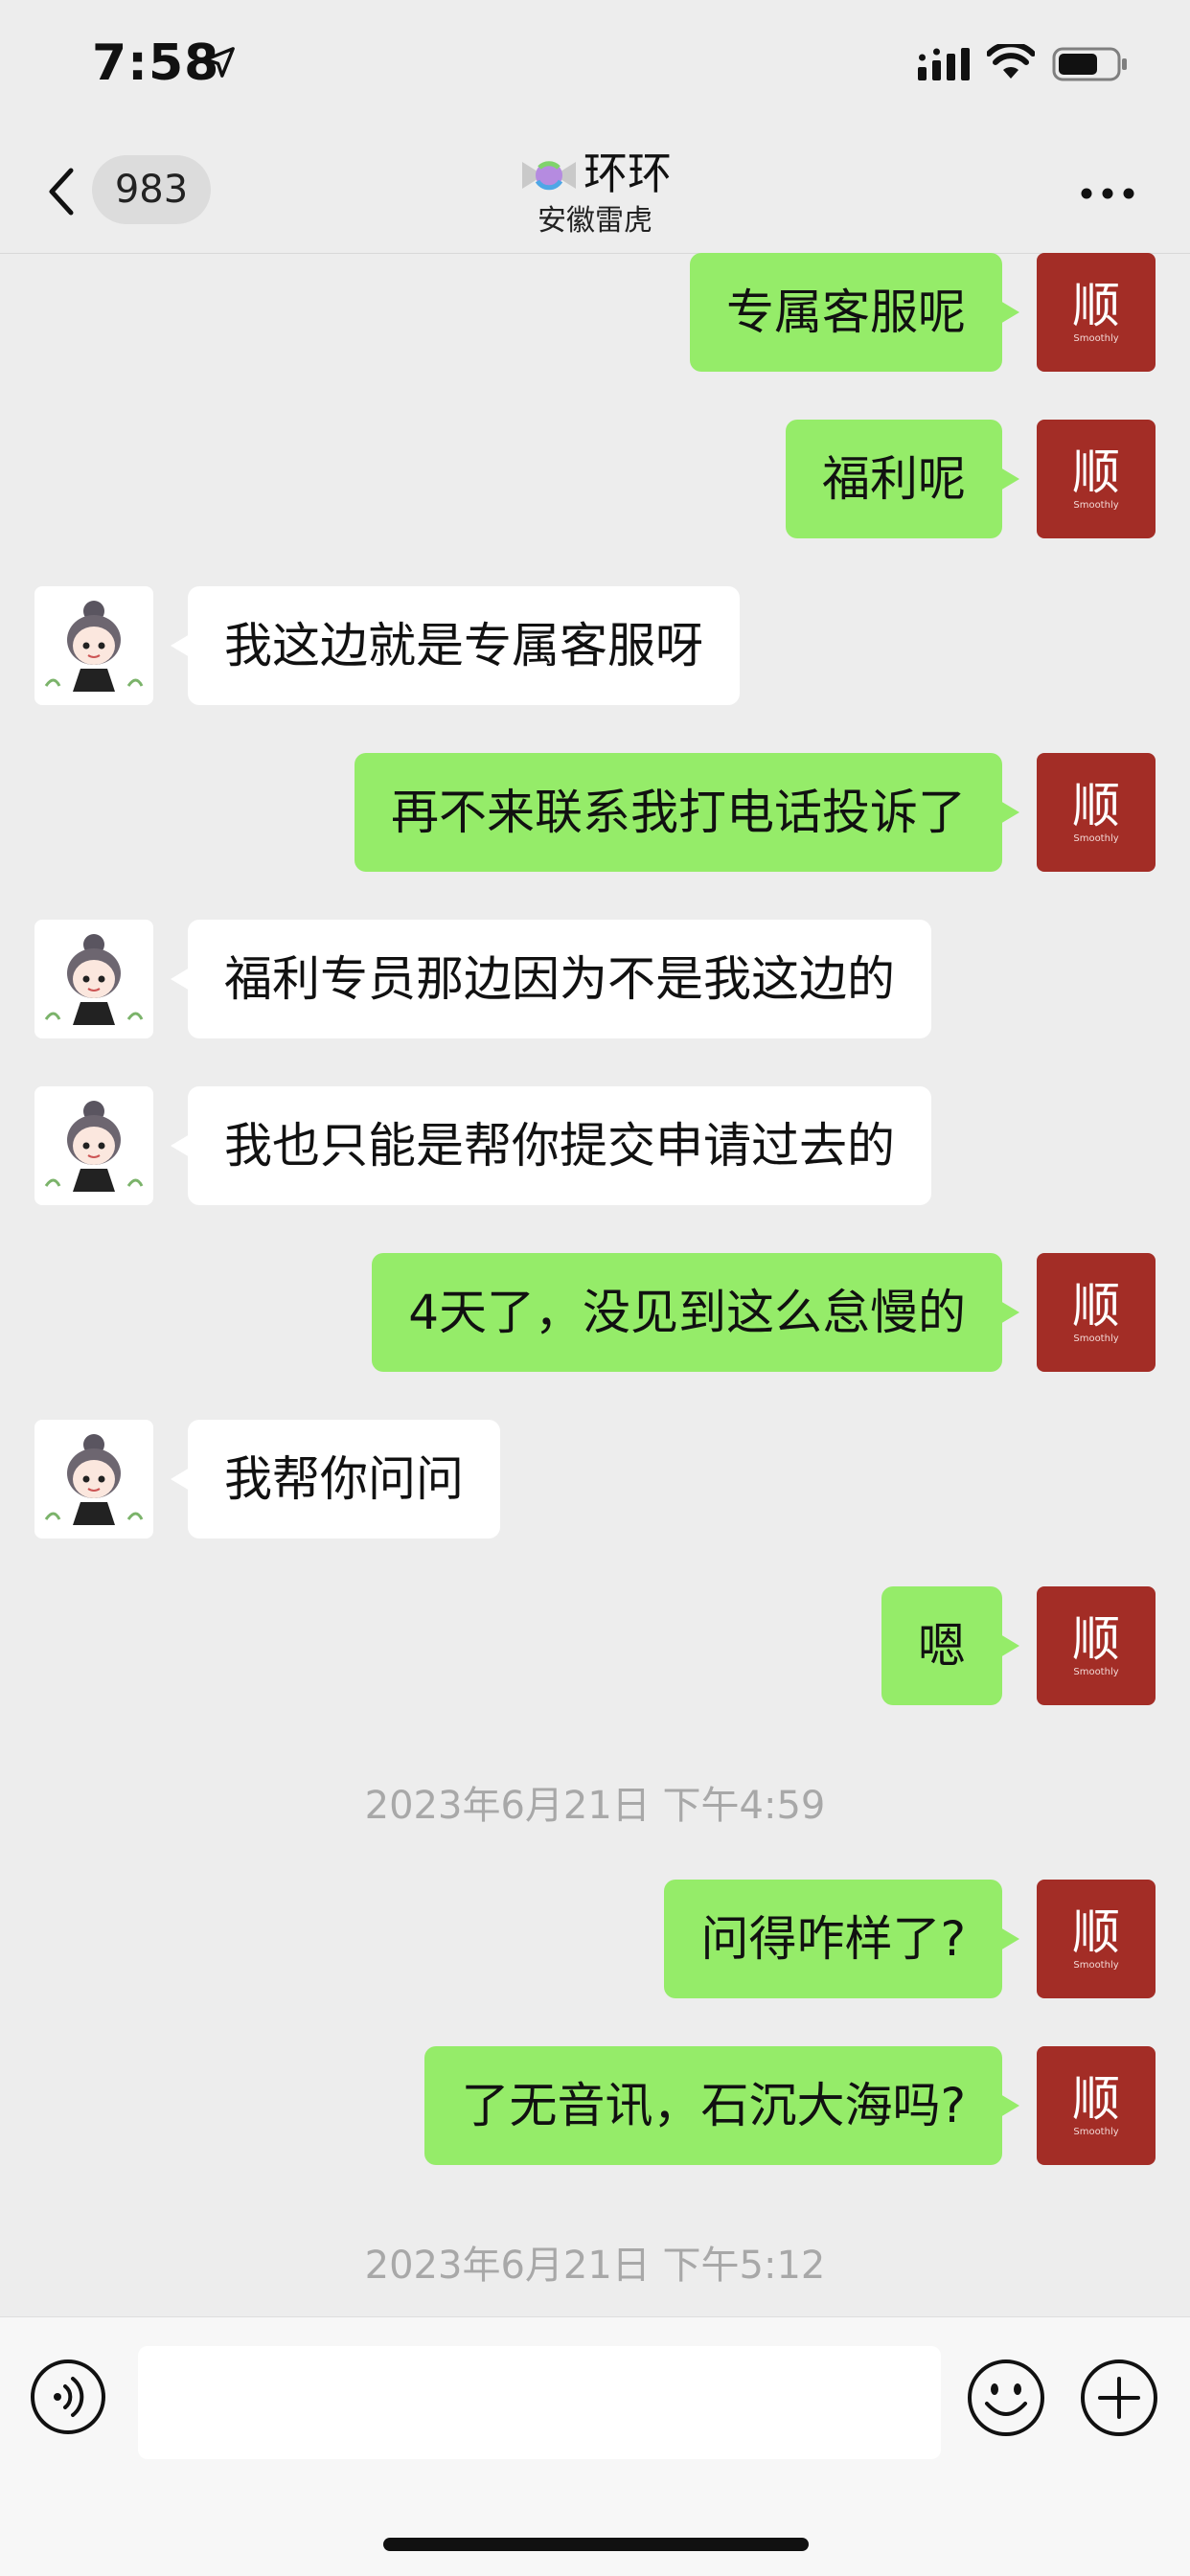 This screenshot has height=2576, width=1190. I want to click on chat-header: 983 环环 安徽雷虎, so click(595, 194).